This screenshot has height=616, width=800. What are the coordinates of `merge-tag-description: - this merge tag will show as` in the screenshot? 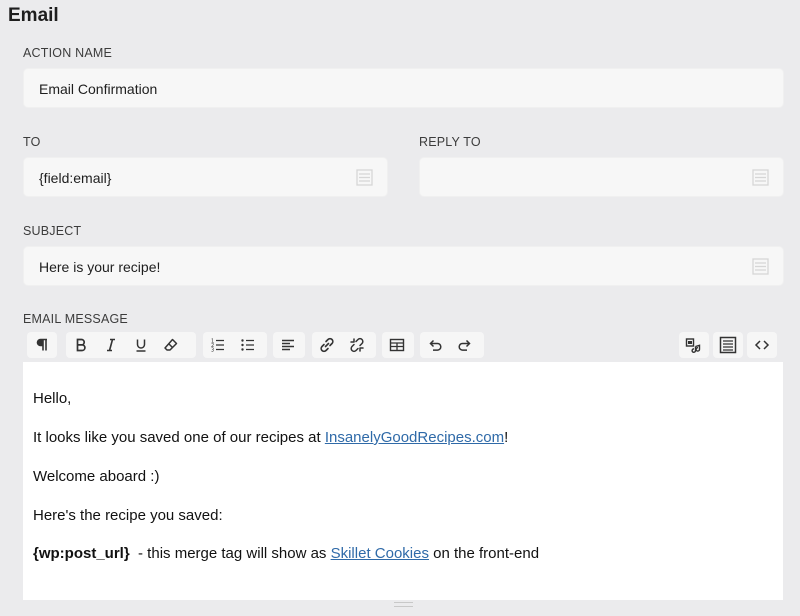 It's located at (230, 553).